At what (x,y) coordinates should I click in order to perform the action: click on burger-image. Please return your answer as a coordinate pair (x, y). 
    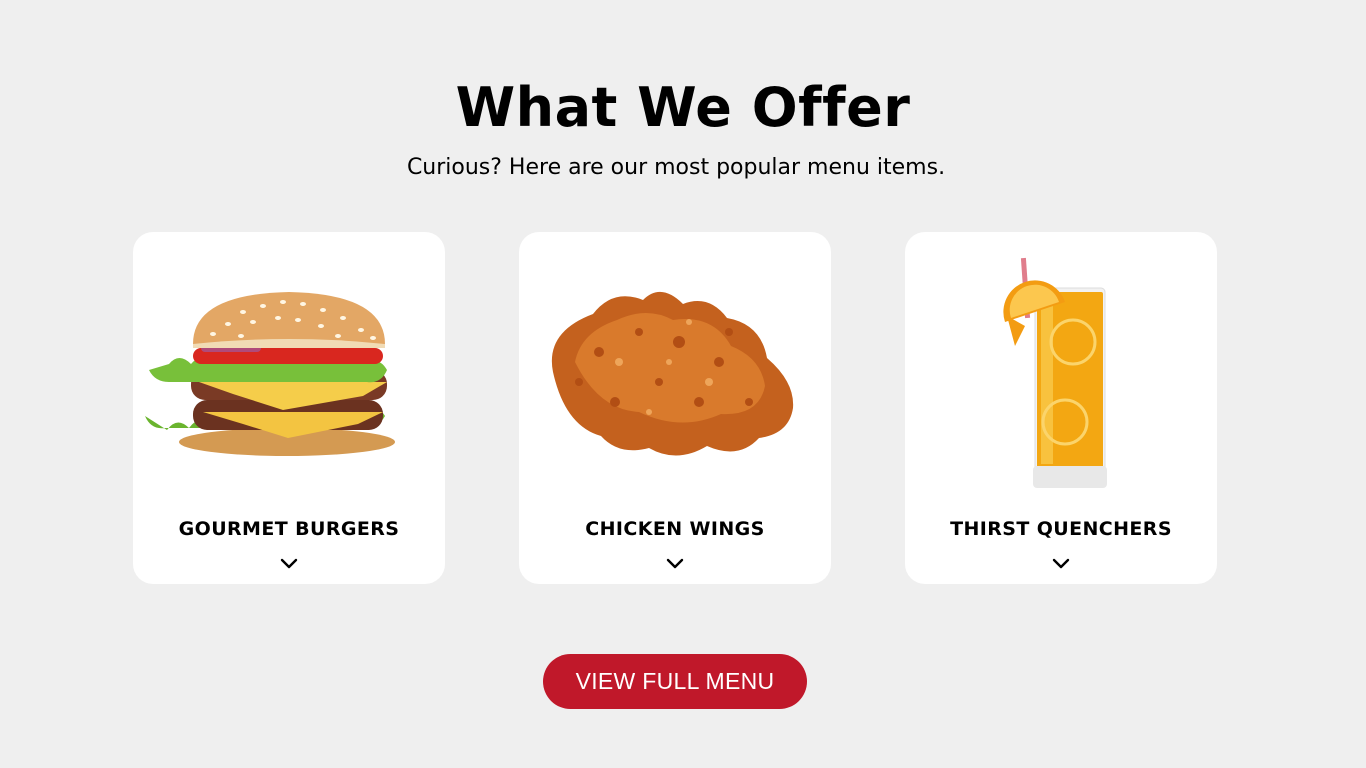
    Looking at the image, I should click on (270, 374).